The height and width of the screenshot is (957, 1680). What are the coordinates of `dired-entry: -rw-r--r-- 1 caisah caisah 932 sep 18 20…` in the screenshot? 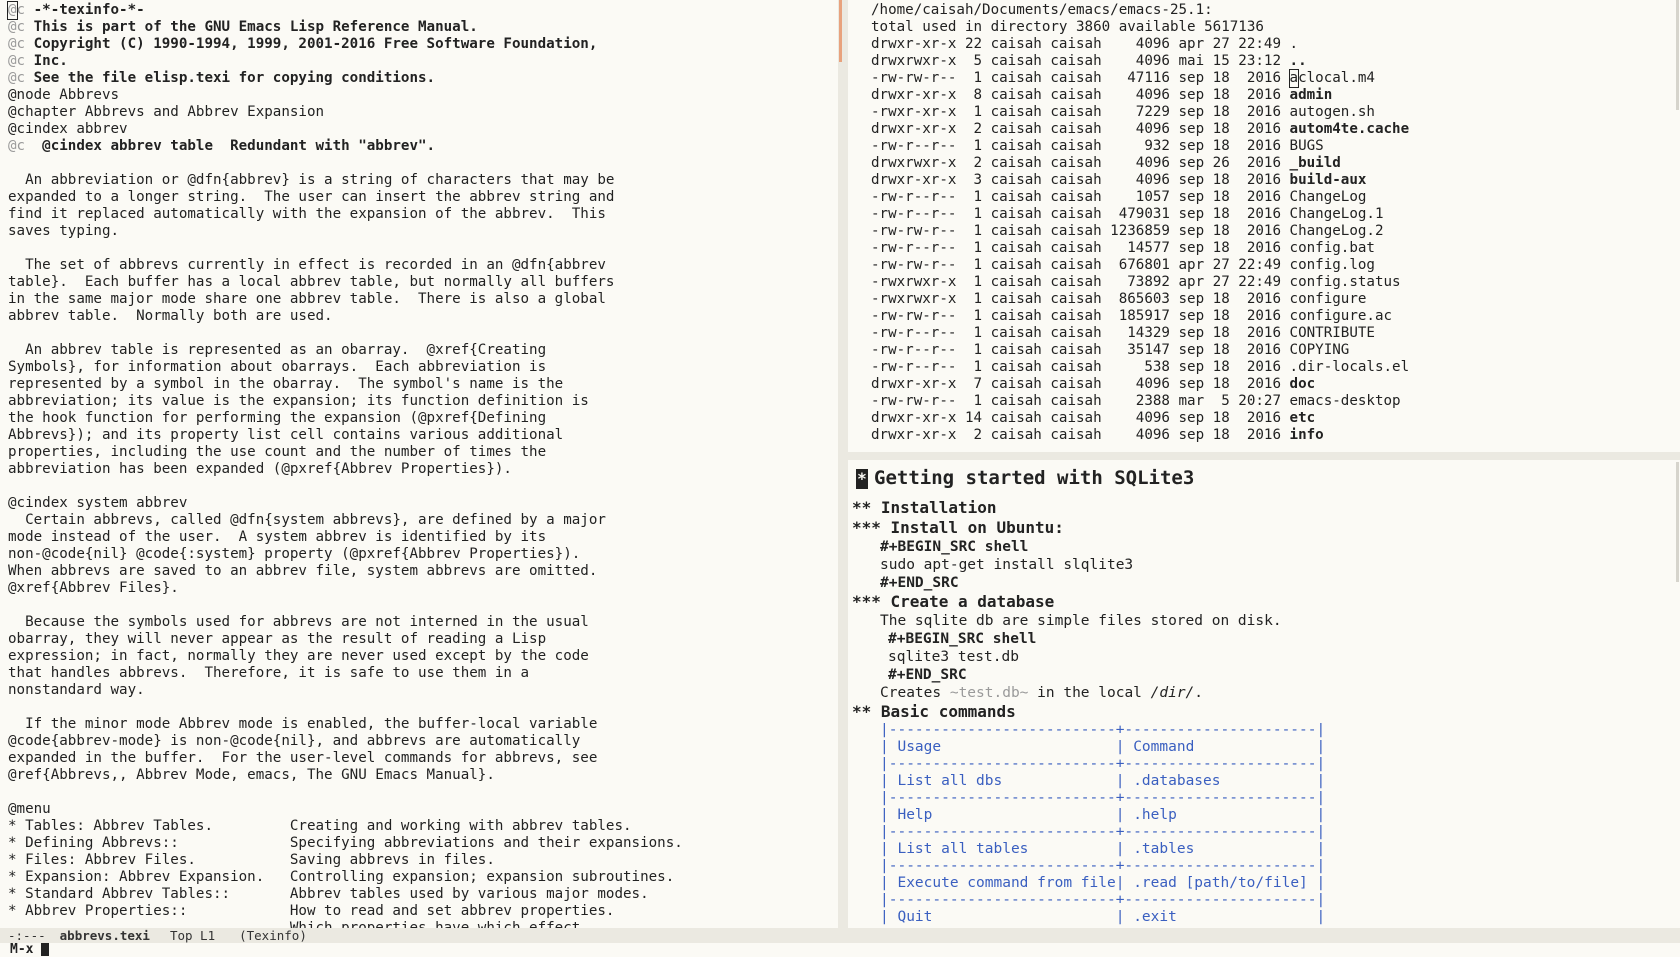 It's located at (1275, 146).